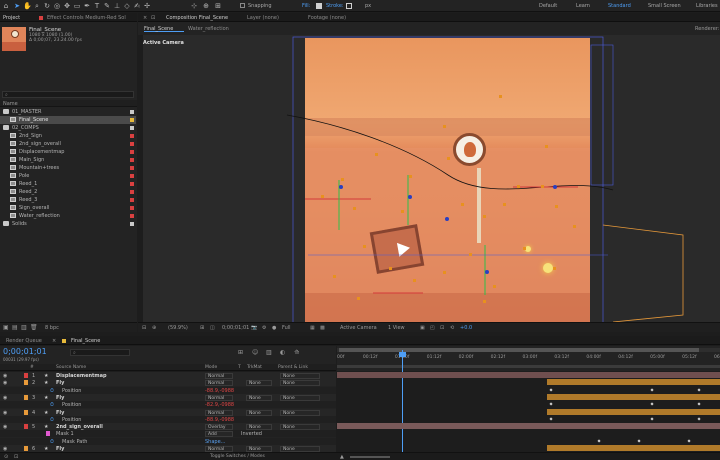 The image size is (720, 460). Describe the element at coordinates (85, 341) in the screenshot. I see `tab-final-scene: Final_Scene` at that location.